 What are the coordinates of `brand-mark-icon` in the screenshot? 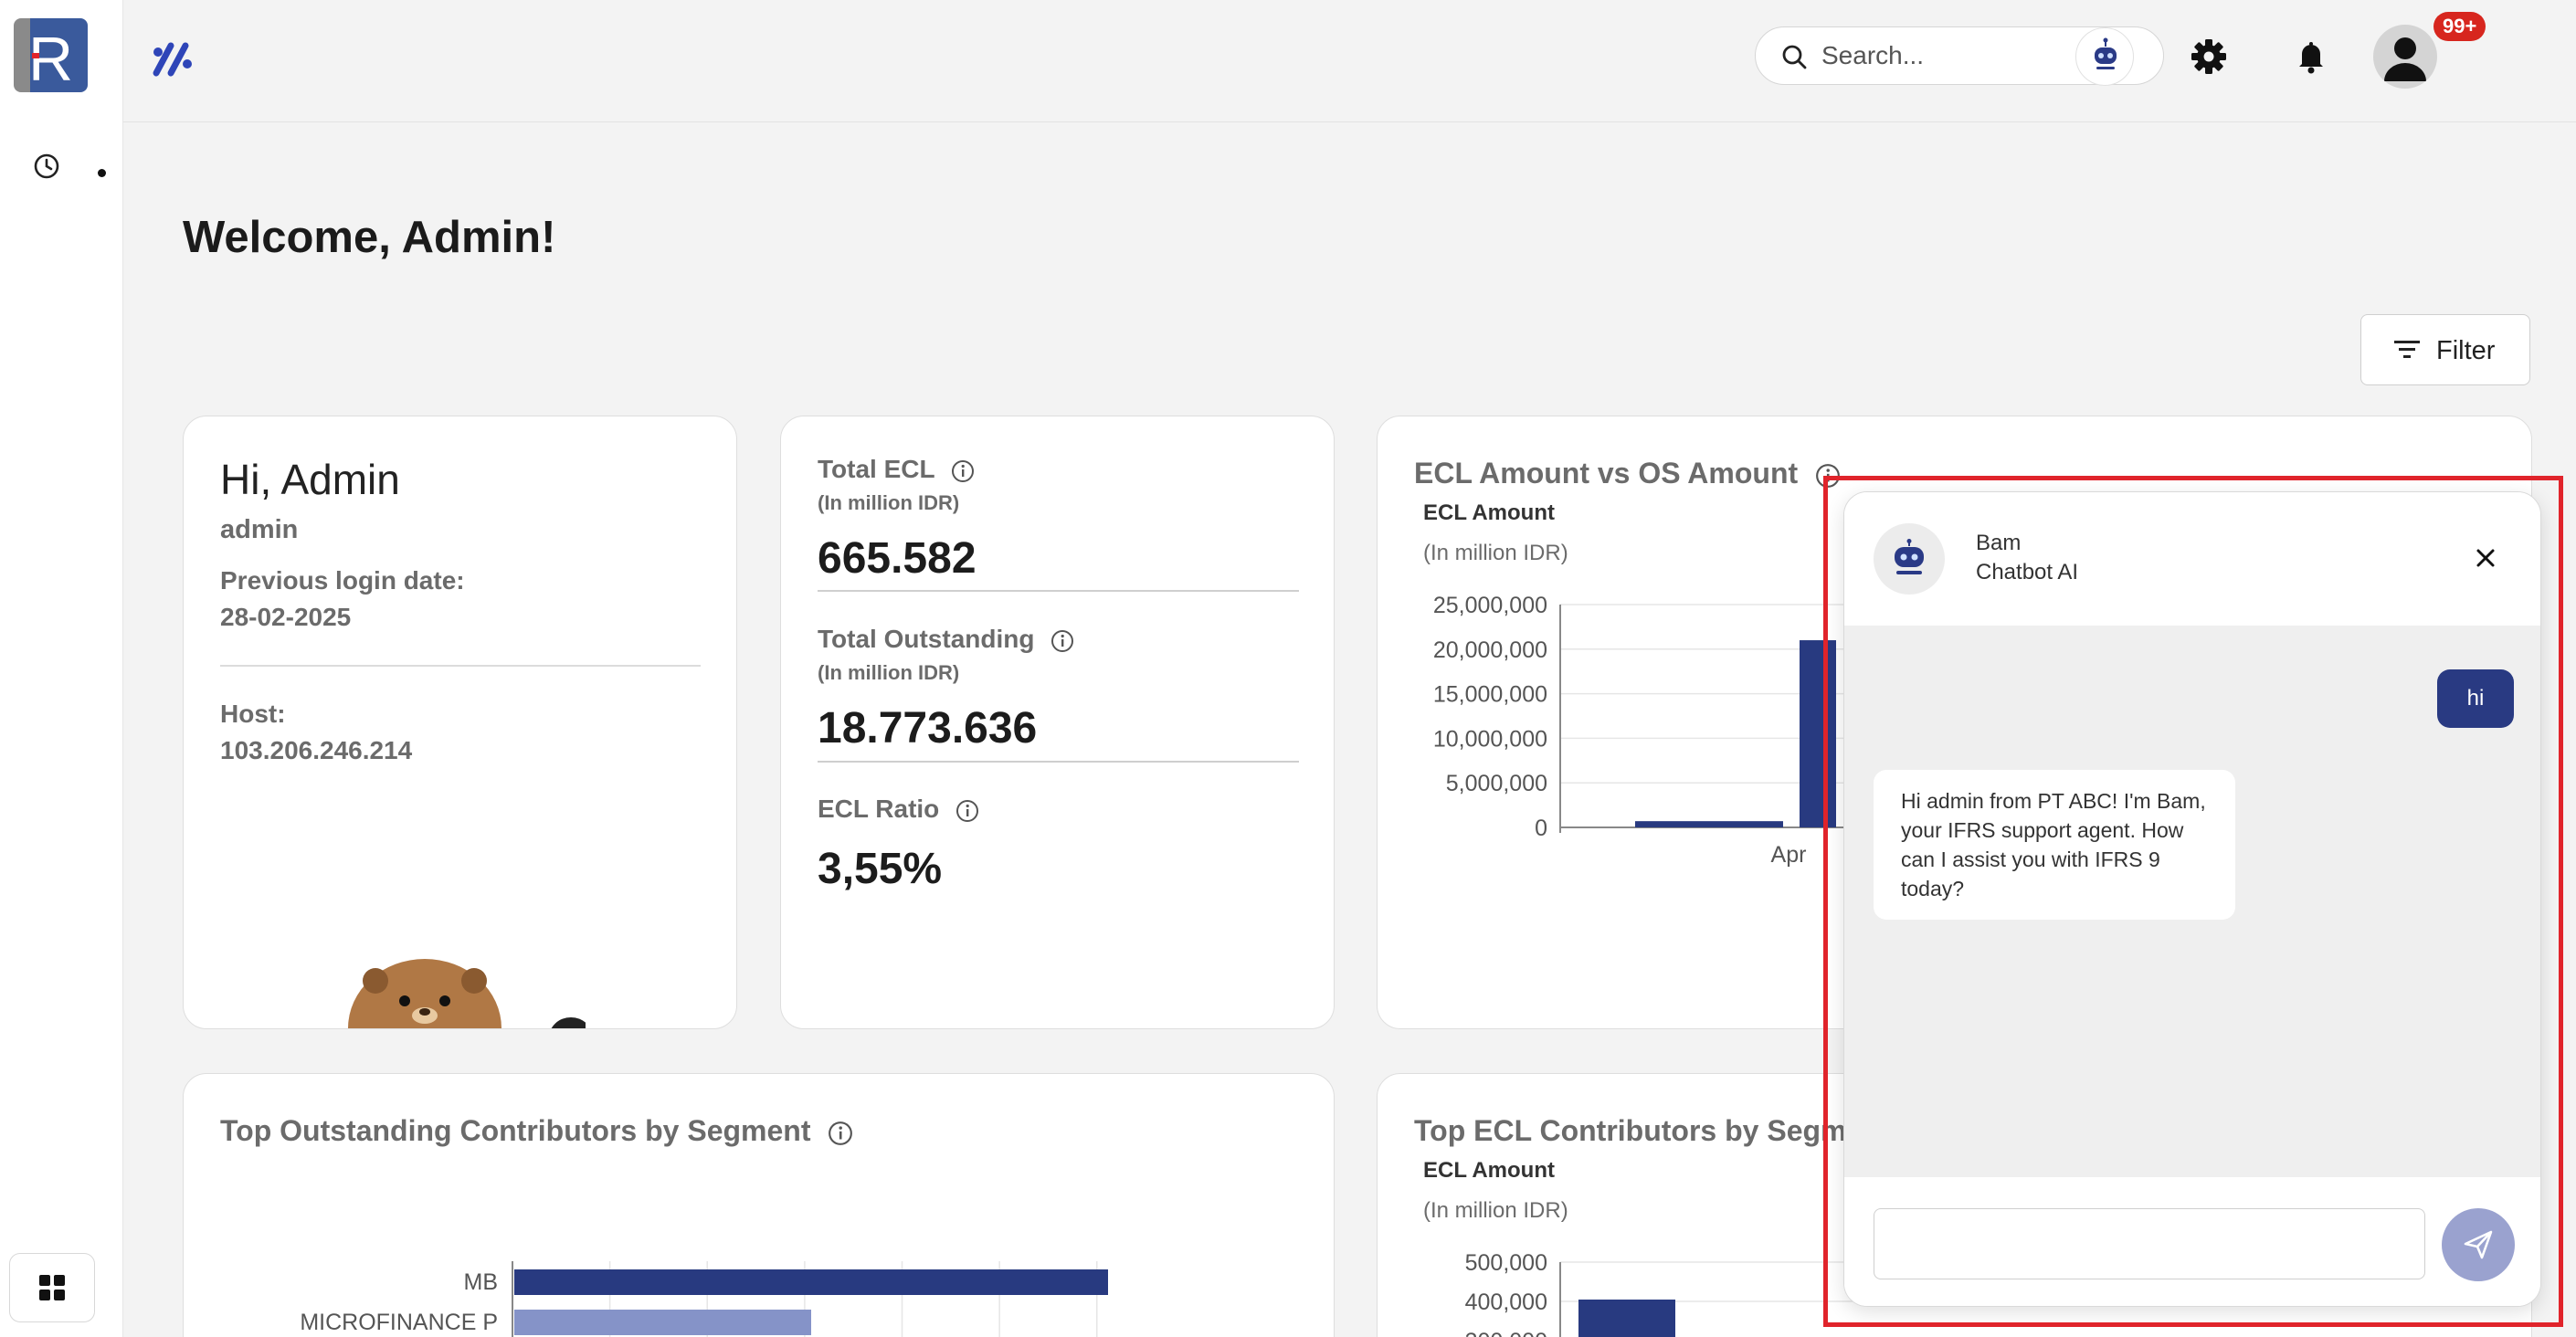 It's located at (174, 58).